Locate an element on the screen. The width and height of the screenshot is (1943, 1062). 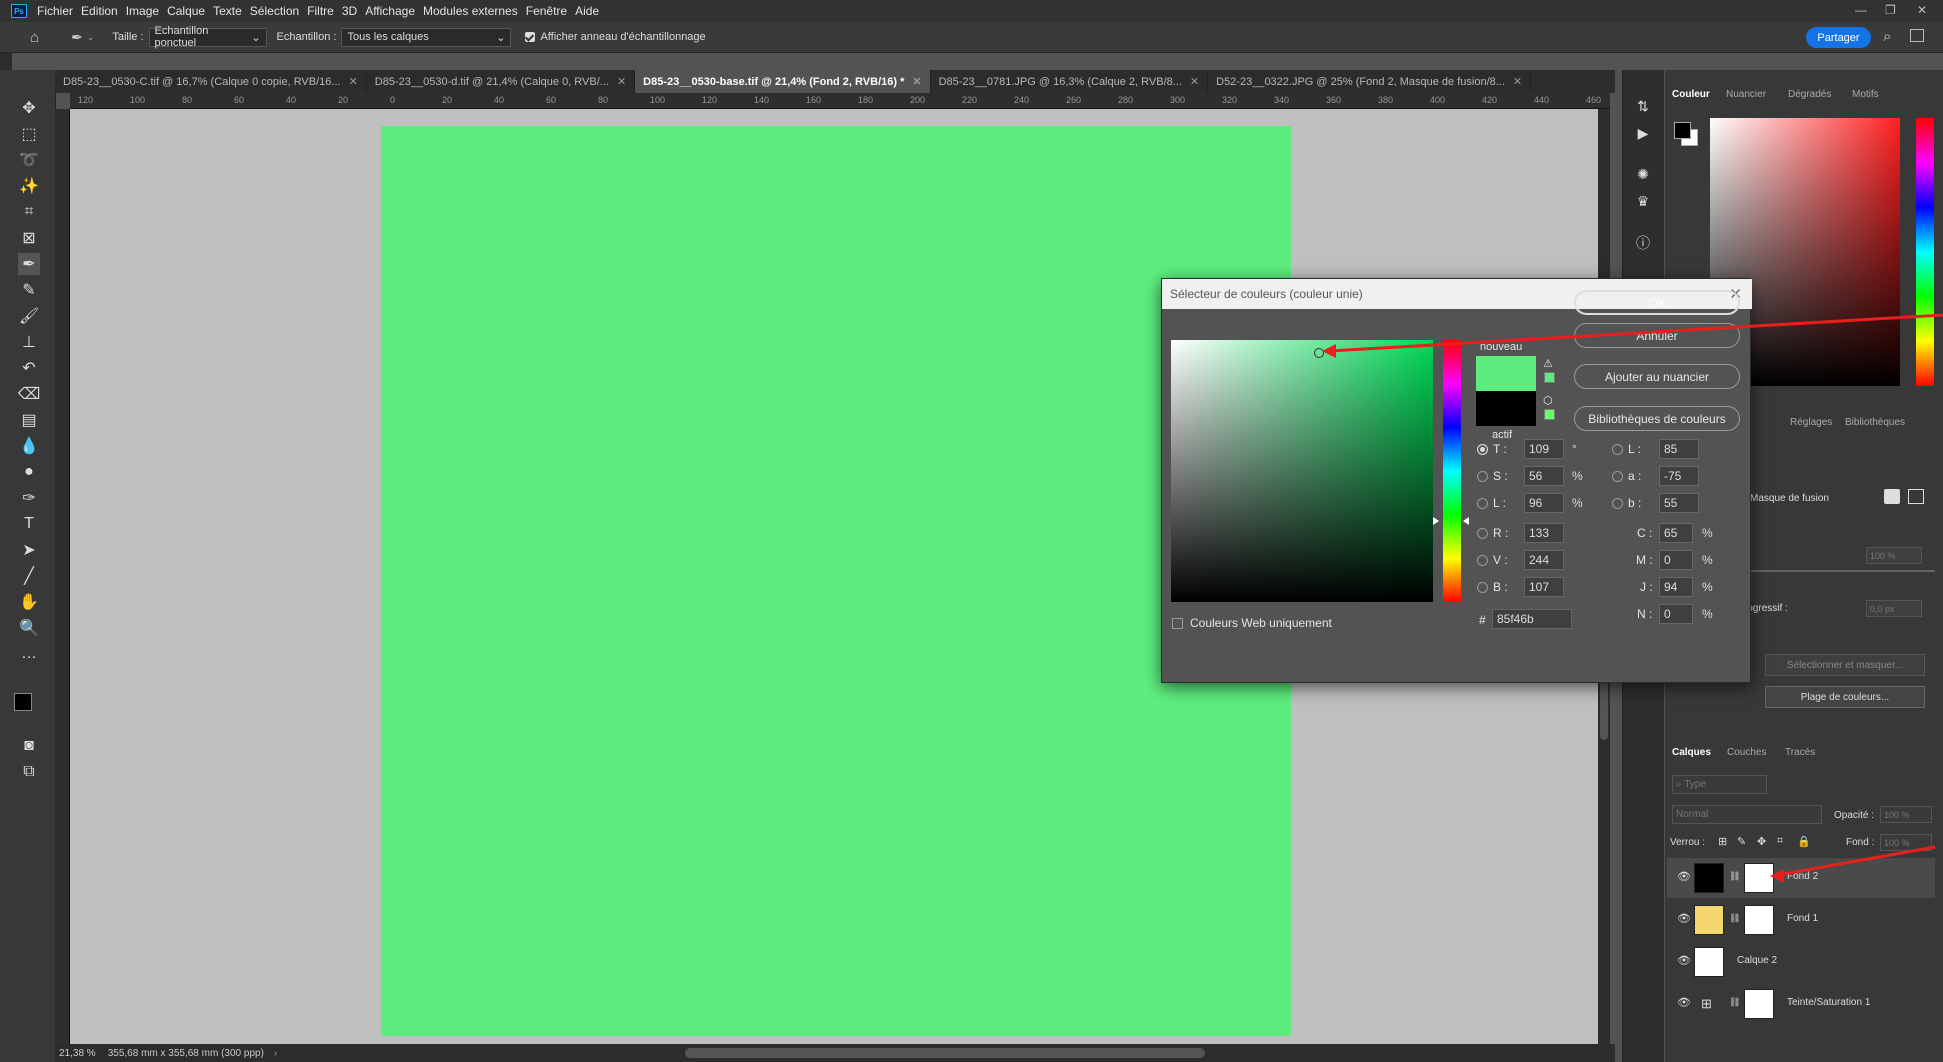
black-field: 0 is located at coordinates (1676, 614).